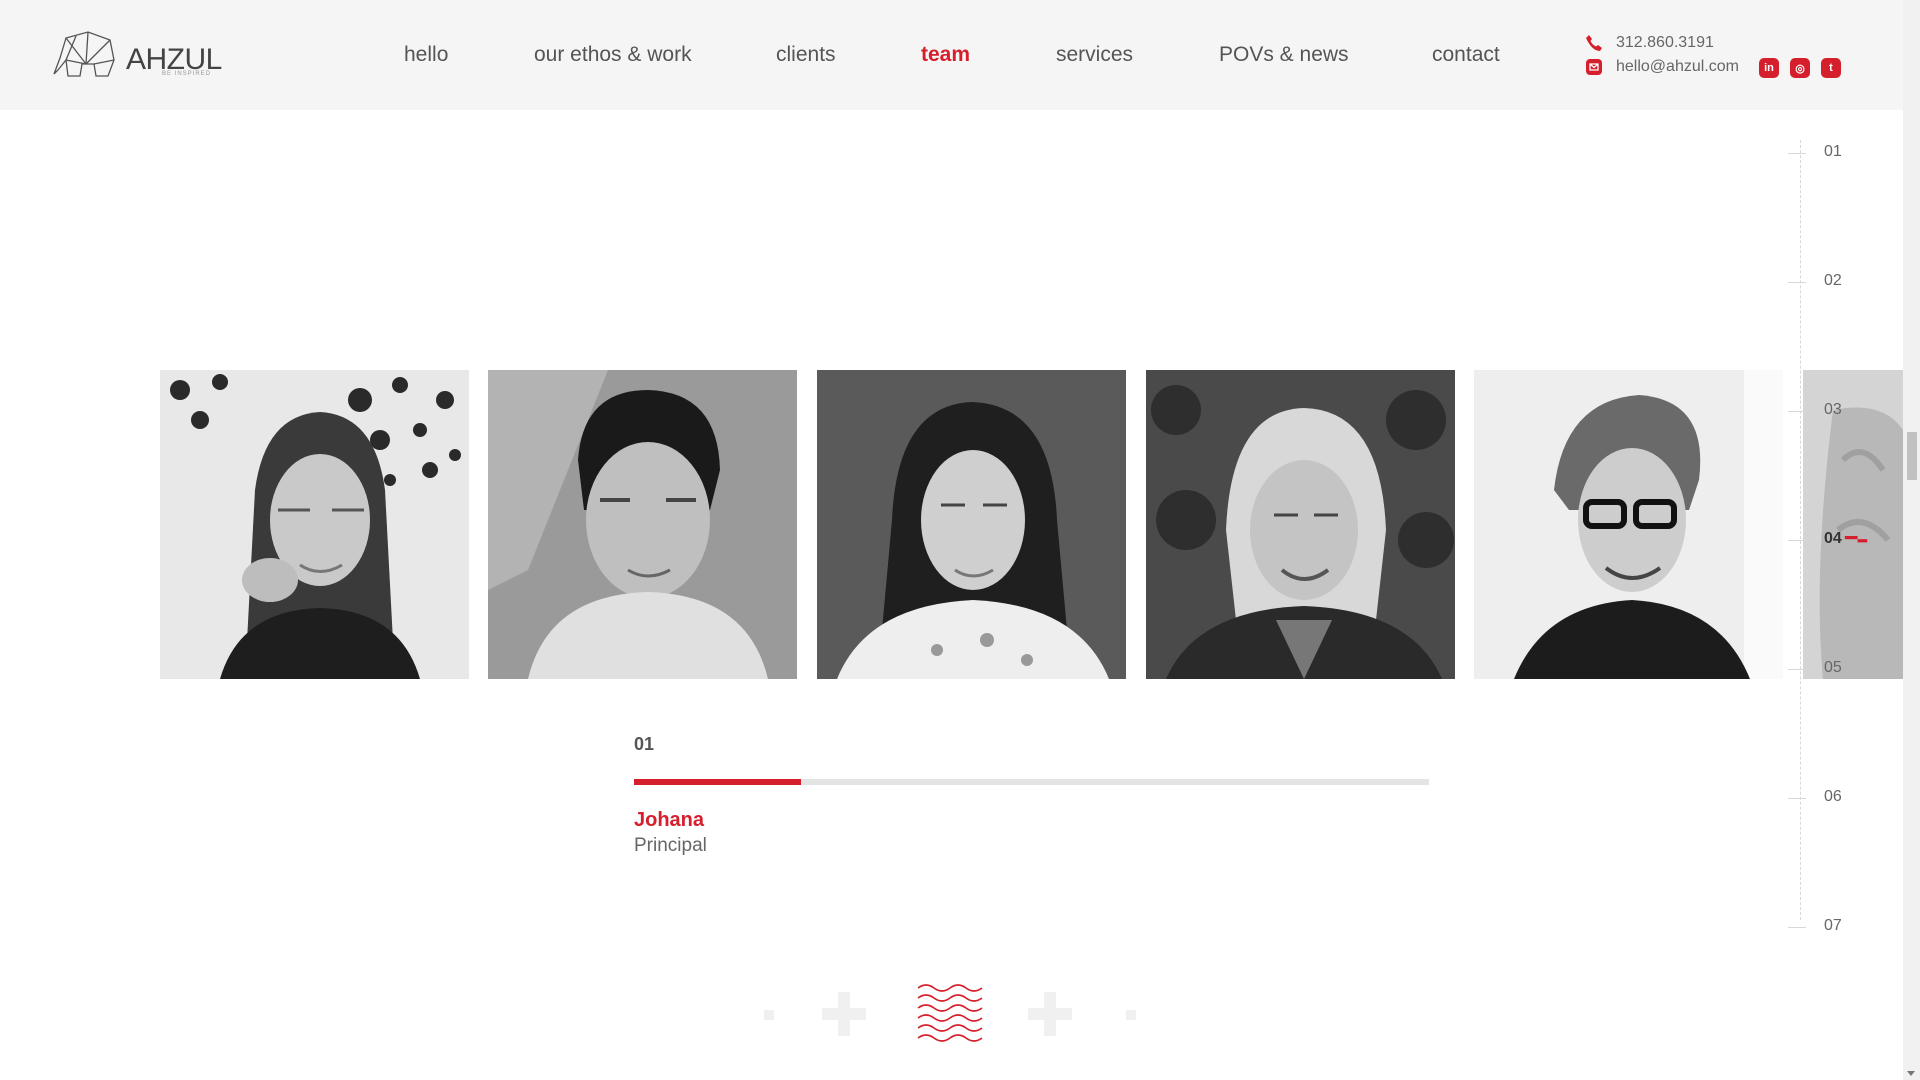  Describe the element at coordinates (1833, 152) in the screenshot. I see `timeline-label-01: 01` at that location.